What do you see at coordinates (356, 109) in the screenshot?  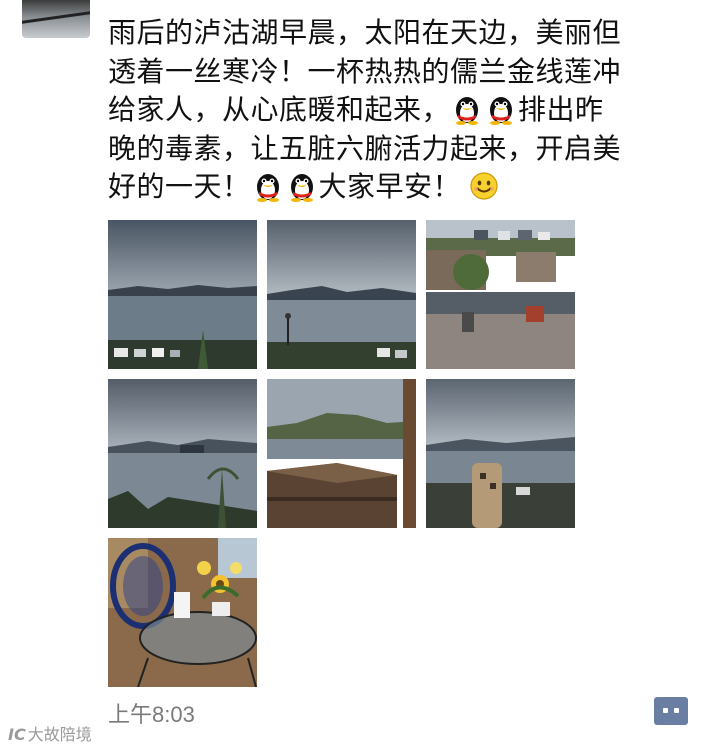 I see `post-text-line: 给家人，从心底暖和起来， 排出昨` at bounding box center [356, 109].